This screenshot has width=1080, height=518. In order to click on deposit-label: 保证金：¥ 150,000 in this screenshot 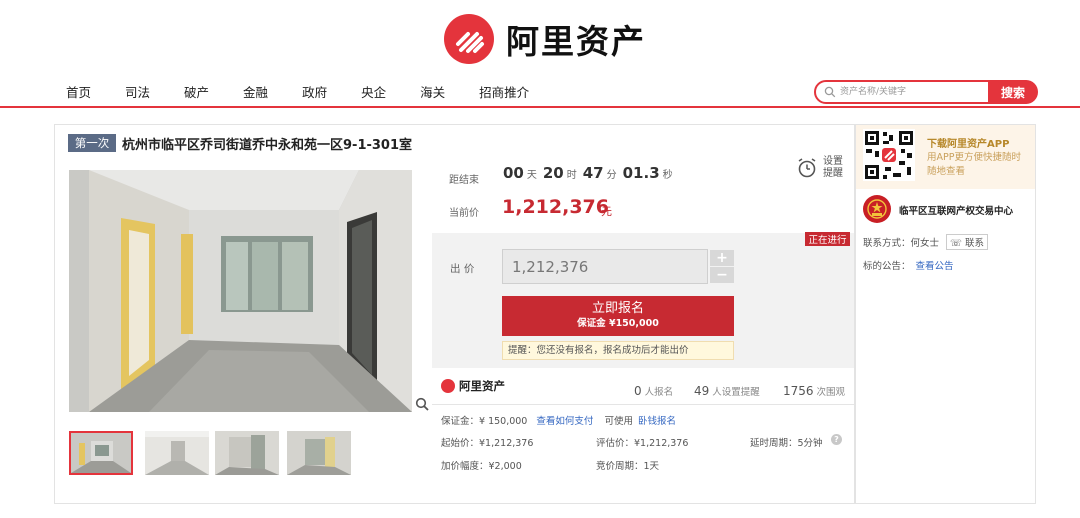, I will do `click(484, 421)`.